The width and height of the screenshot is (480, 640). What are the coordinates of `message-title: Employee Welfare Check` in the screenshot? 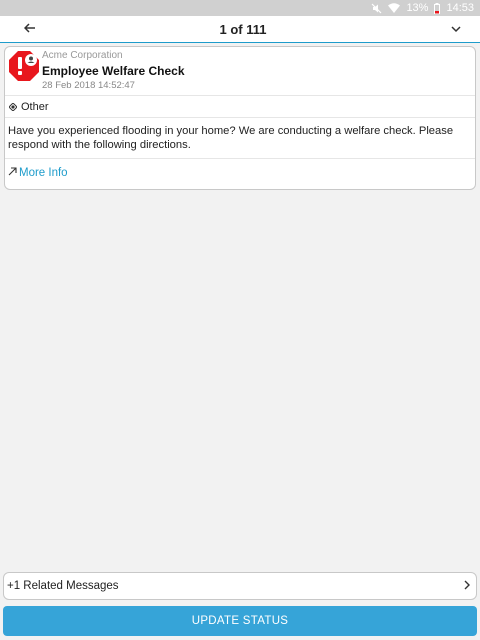 It's located at (113, 71).